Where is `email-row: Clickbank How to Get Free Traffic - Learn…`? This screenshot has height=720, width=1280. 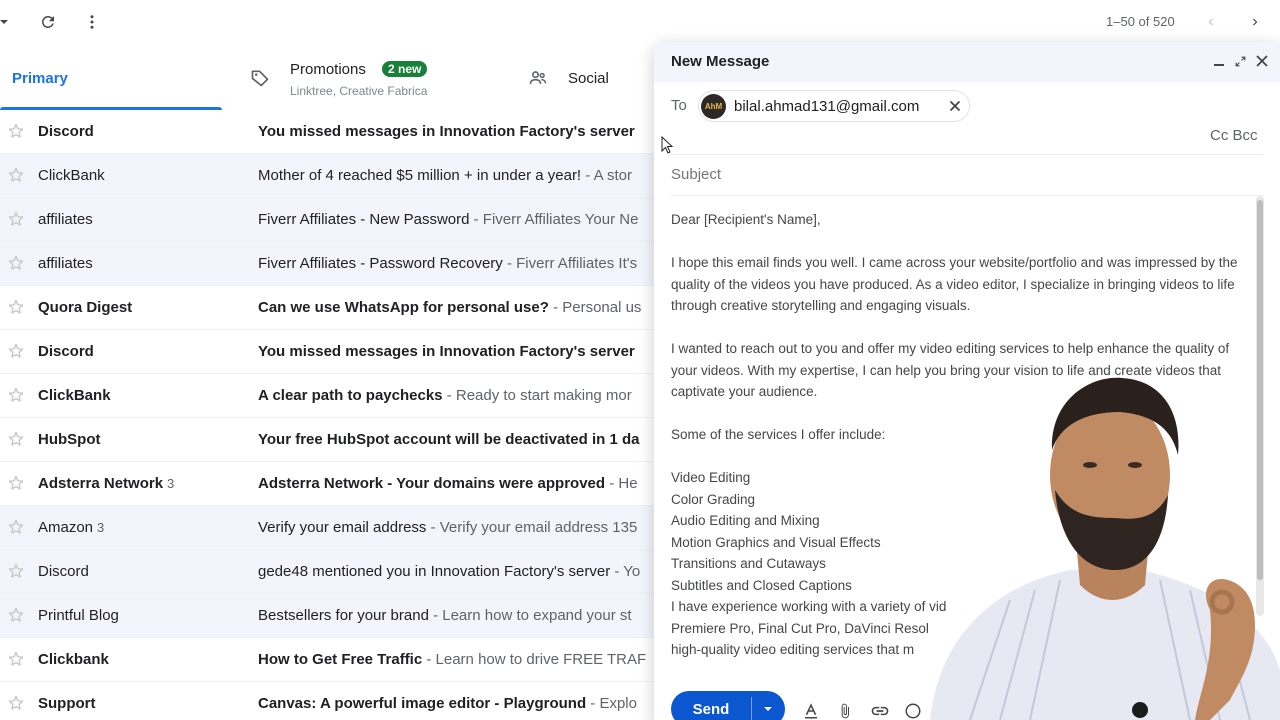
email-row: Clickbank How to Get Free Traffic - Learn… is located at coordinates (330, 660).